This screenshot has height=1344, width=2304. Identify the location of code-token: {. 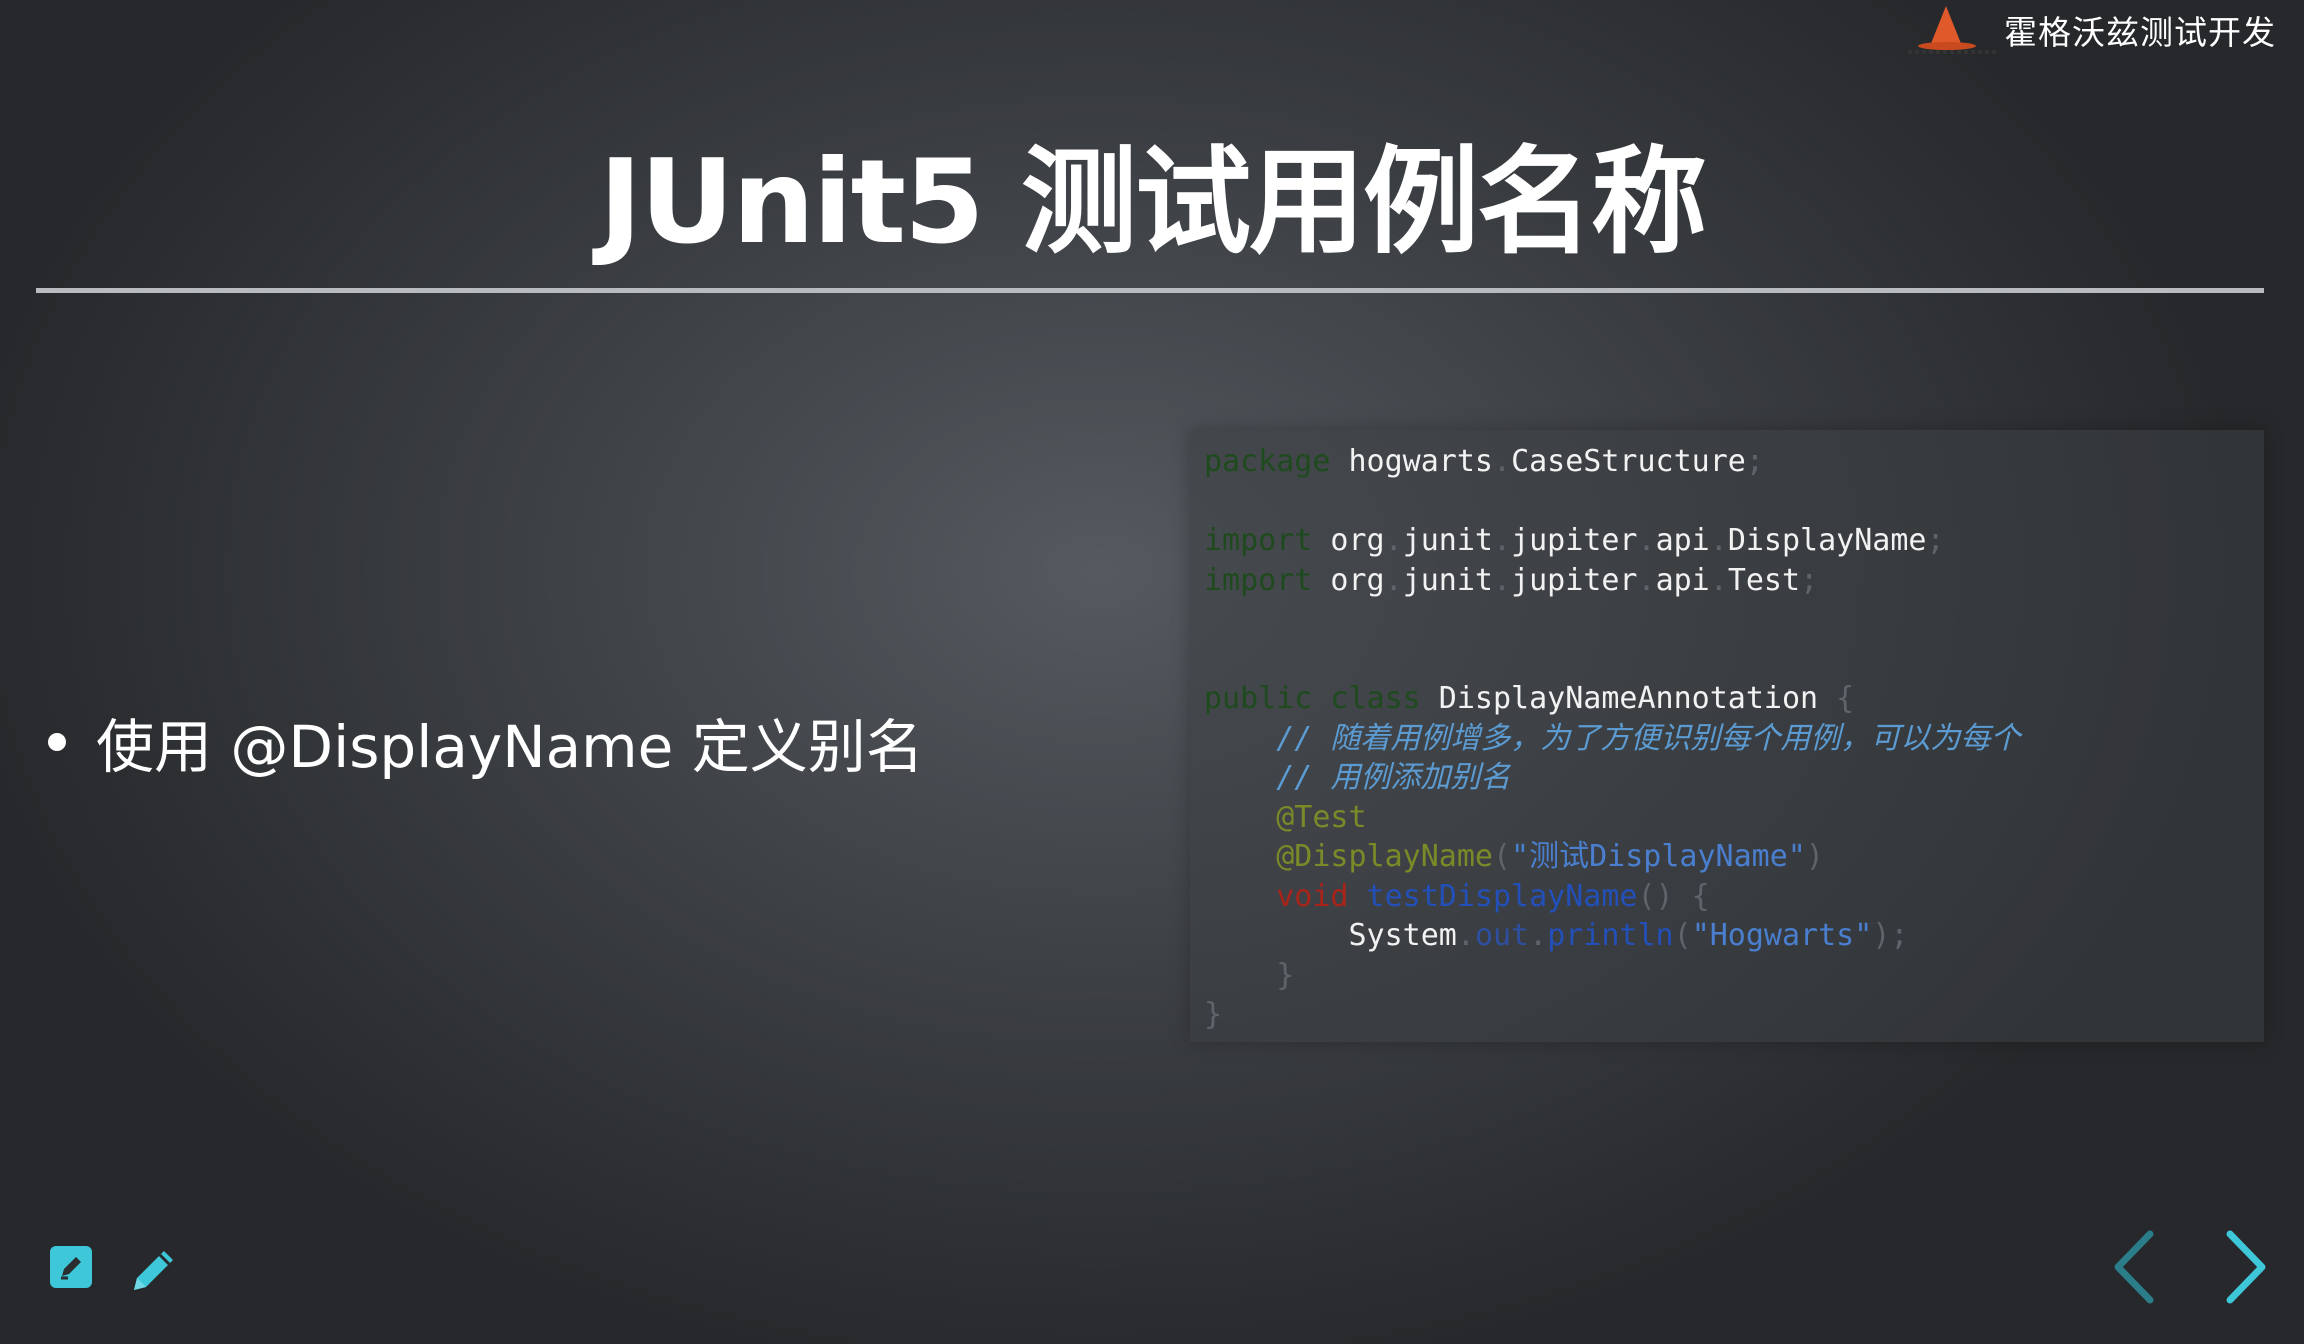
(1836, 698).